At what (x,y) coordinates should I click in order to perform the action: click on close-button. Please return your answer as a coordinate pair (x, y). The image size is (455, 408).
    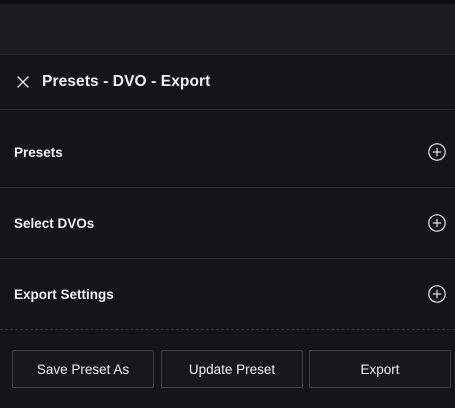
    Looking at the image, I should click on (23, 82).